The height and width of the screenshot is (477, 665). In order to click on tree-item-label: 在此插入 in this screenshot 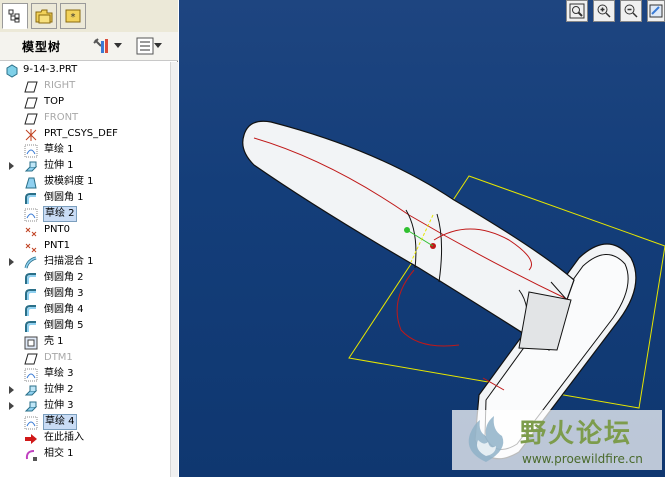, I will do `click(64, 437)`.